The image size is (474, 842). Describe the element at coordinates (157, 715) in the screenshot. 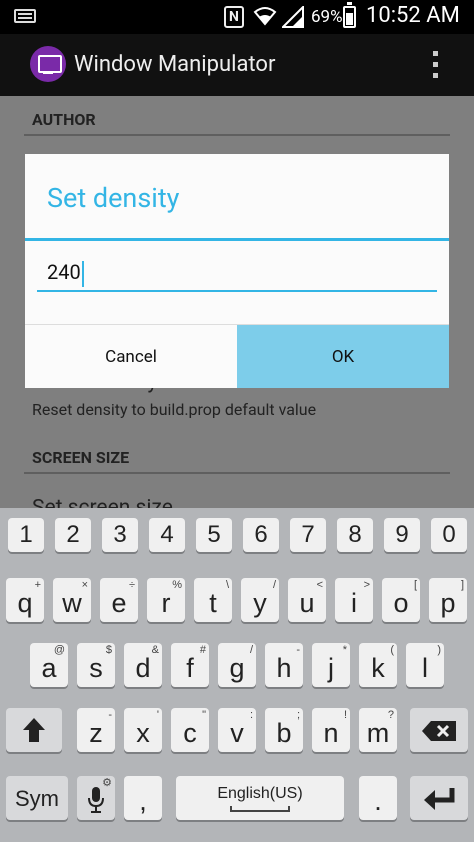

I see `key-hint: '` at that location.